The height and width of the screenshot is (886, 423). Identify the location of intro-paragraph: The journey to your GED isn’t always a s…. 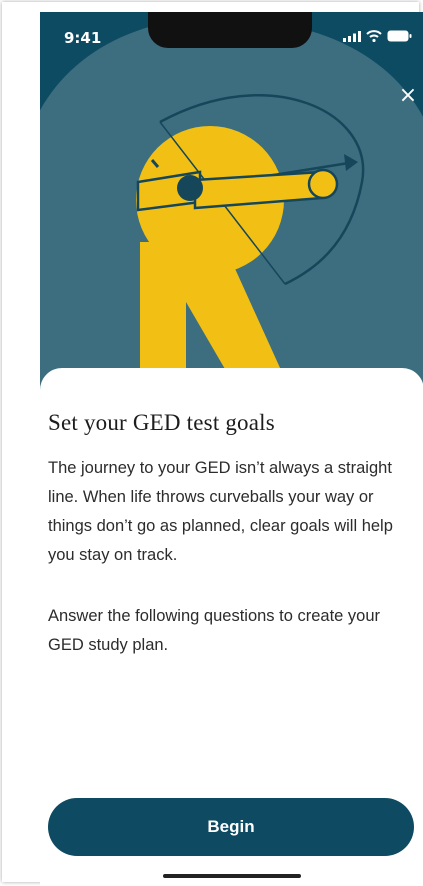
(220, 511).